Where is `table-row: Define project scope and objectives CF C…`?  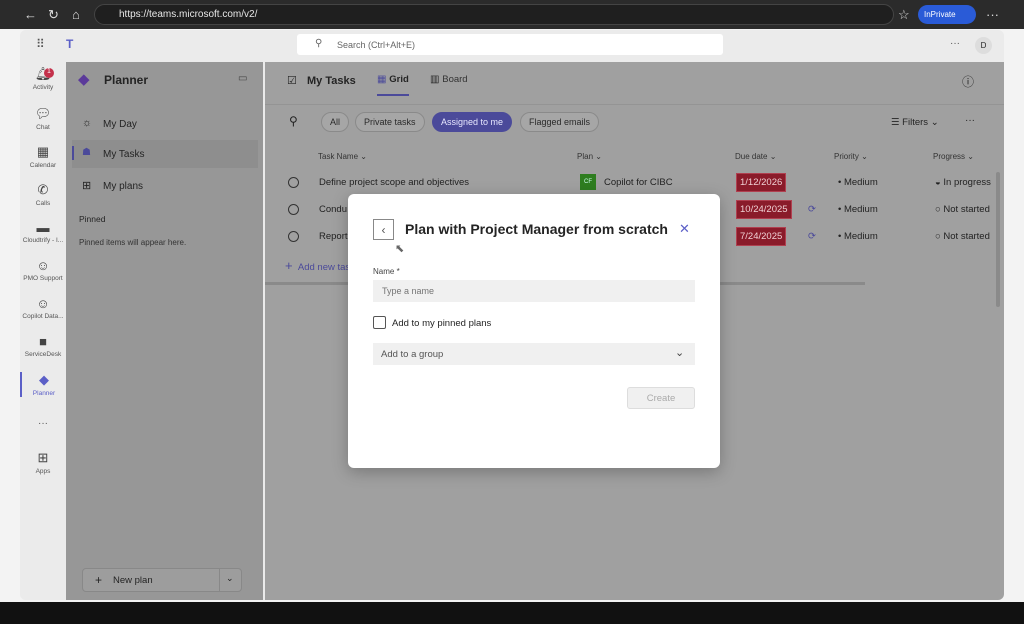
table-row: Define project scope and objectives CF C… is located at coordinates (634, 183).